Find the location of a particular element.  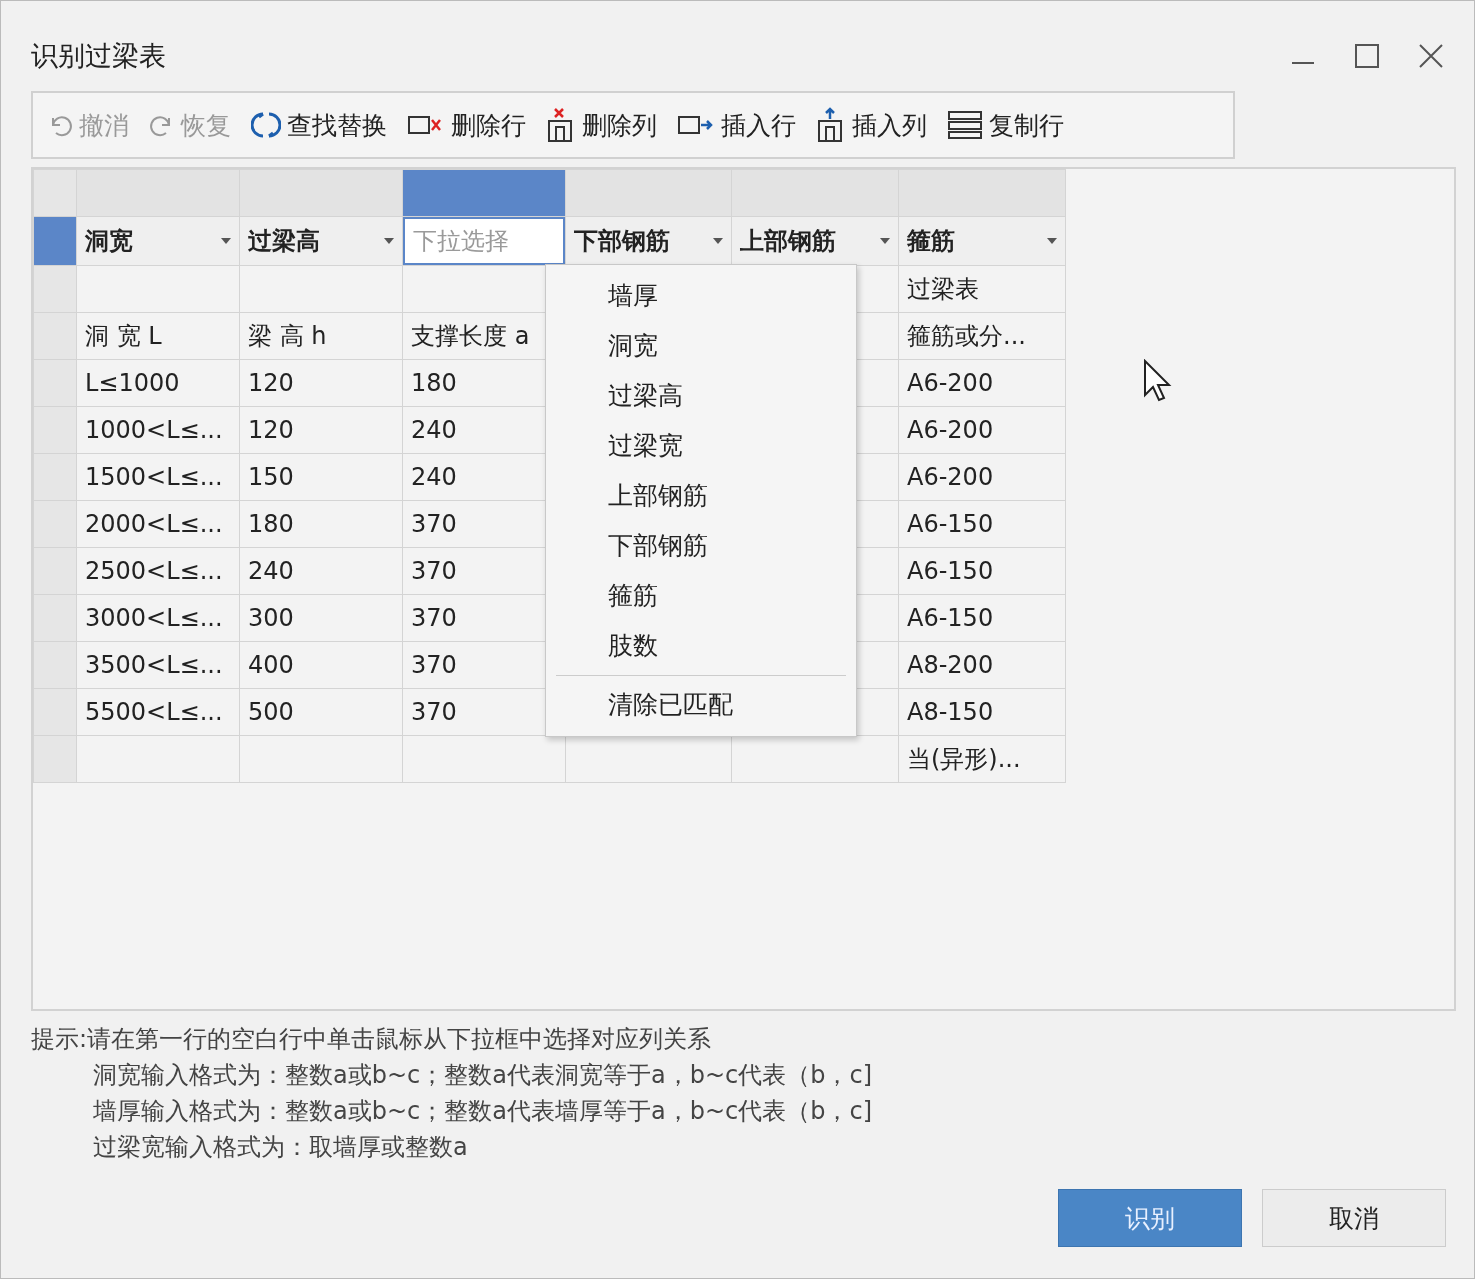

table-cell: L≤1000 is located at coordinates (132, 383).